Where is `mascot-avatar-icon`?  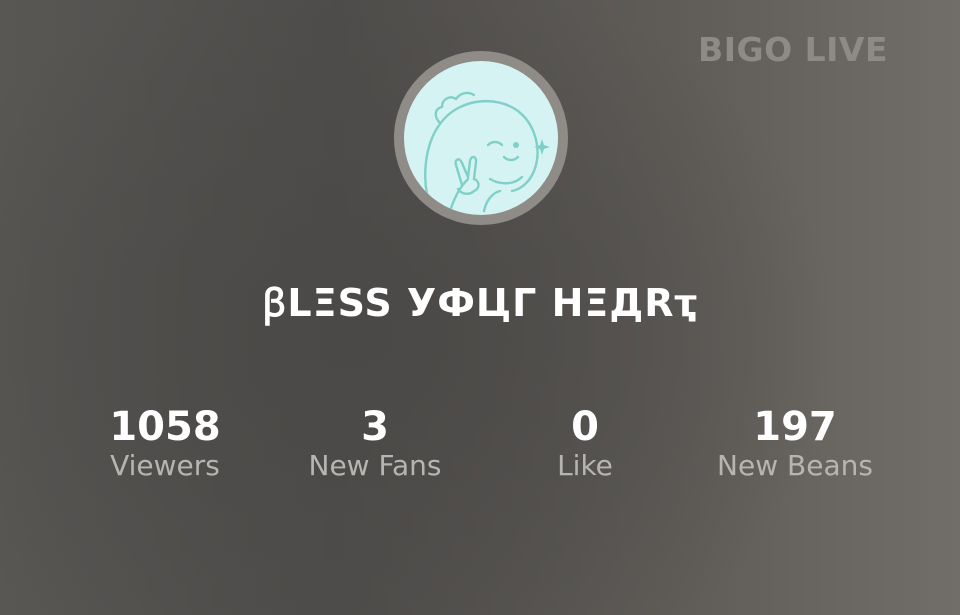 mascot-avatar-icon is located at coordinates (487, 152).